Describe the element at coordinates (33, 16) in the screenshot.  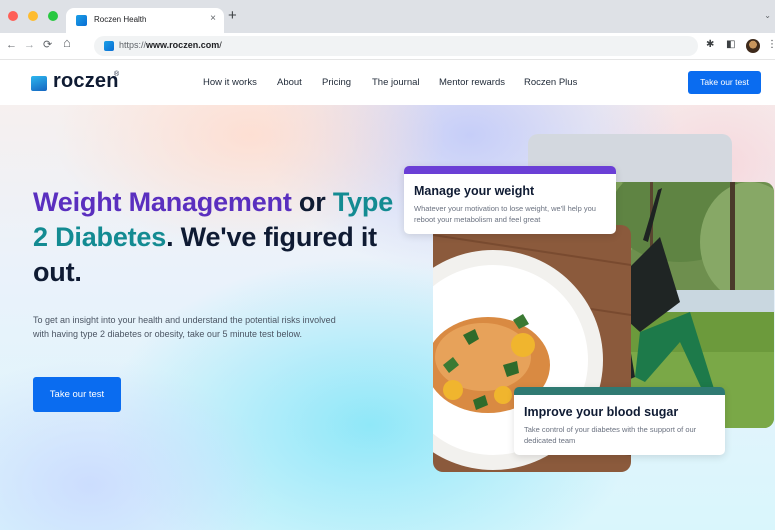
I see `minimize-window-button` at that location.